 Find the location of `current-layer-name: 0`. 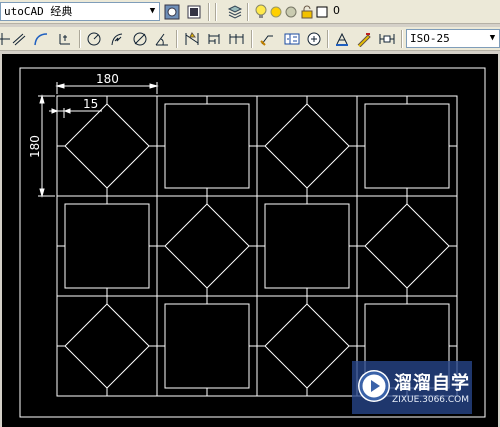

current-layer-name: 0 is located at coordinates (336, 10).